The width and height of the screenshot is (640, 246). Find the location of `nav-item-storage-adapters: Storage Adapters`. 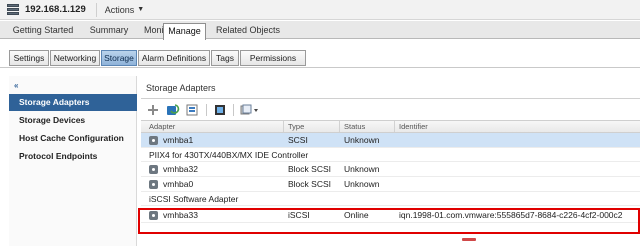

nav-item-storage-adapters: Storage Adapters is located at coordinates (73, 102).